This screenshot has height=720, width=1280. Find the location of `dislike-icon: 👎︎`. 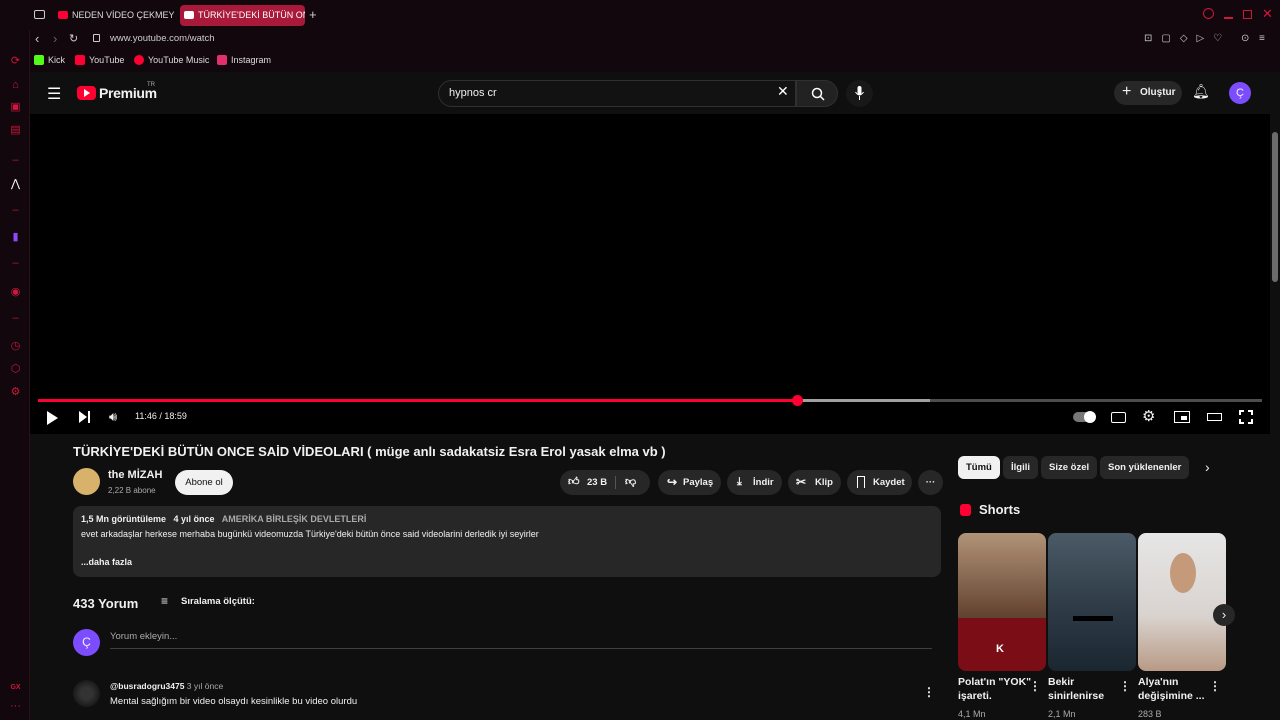

dislike-icon: 👎︎ is located at coordinates (630, 482).